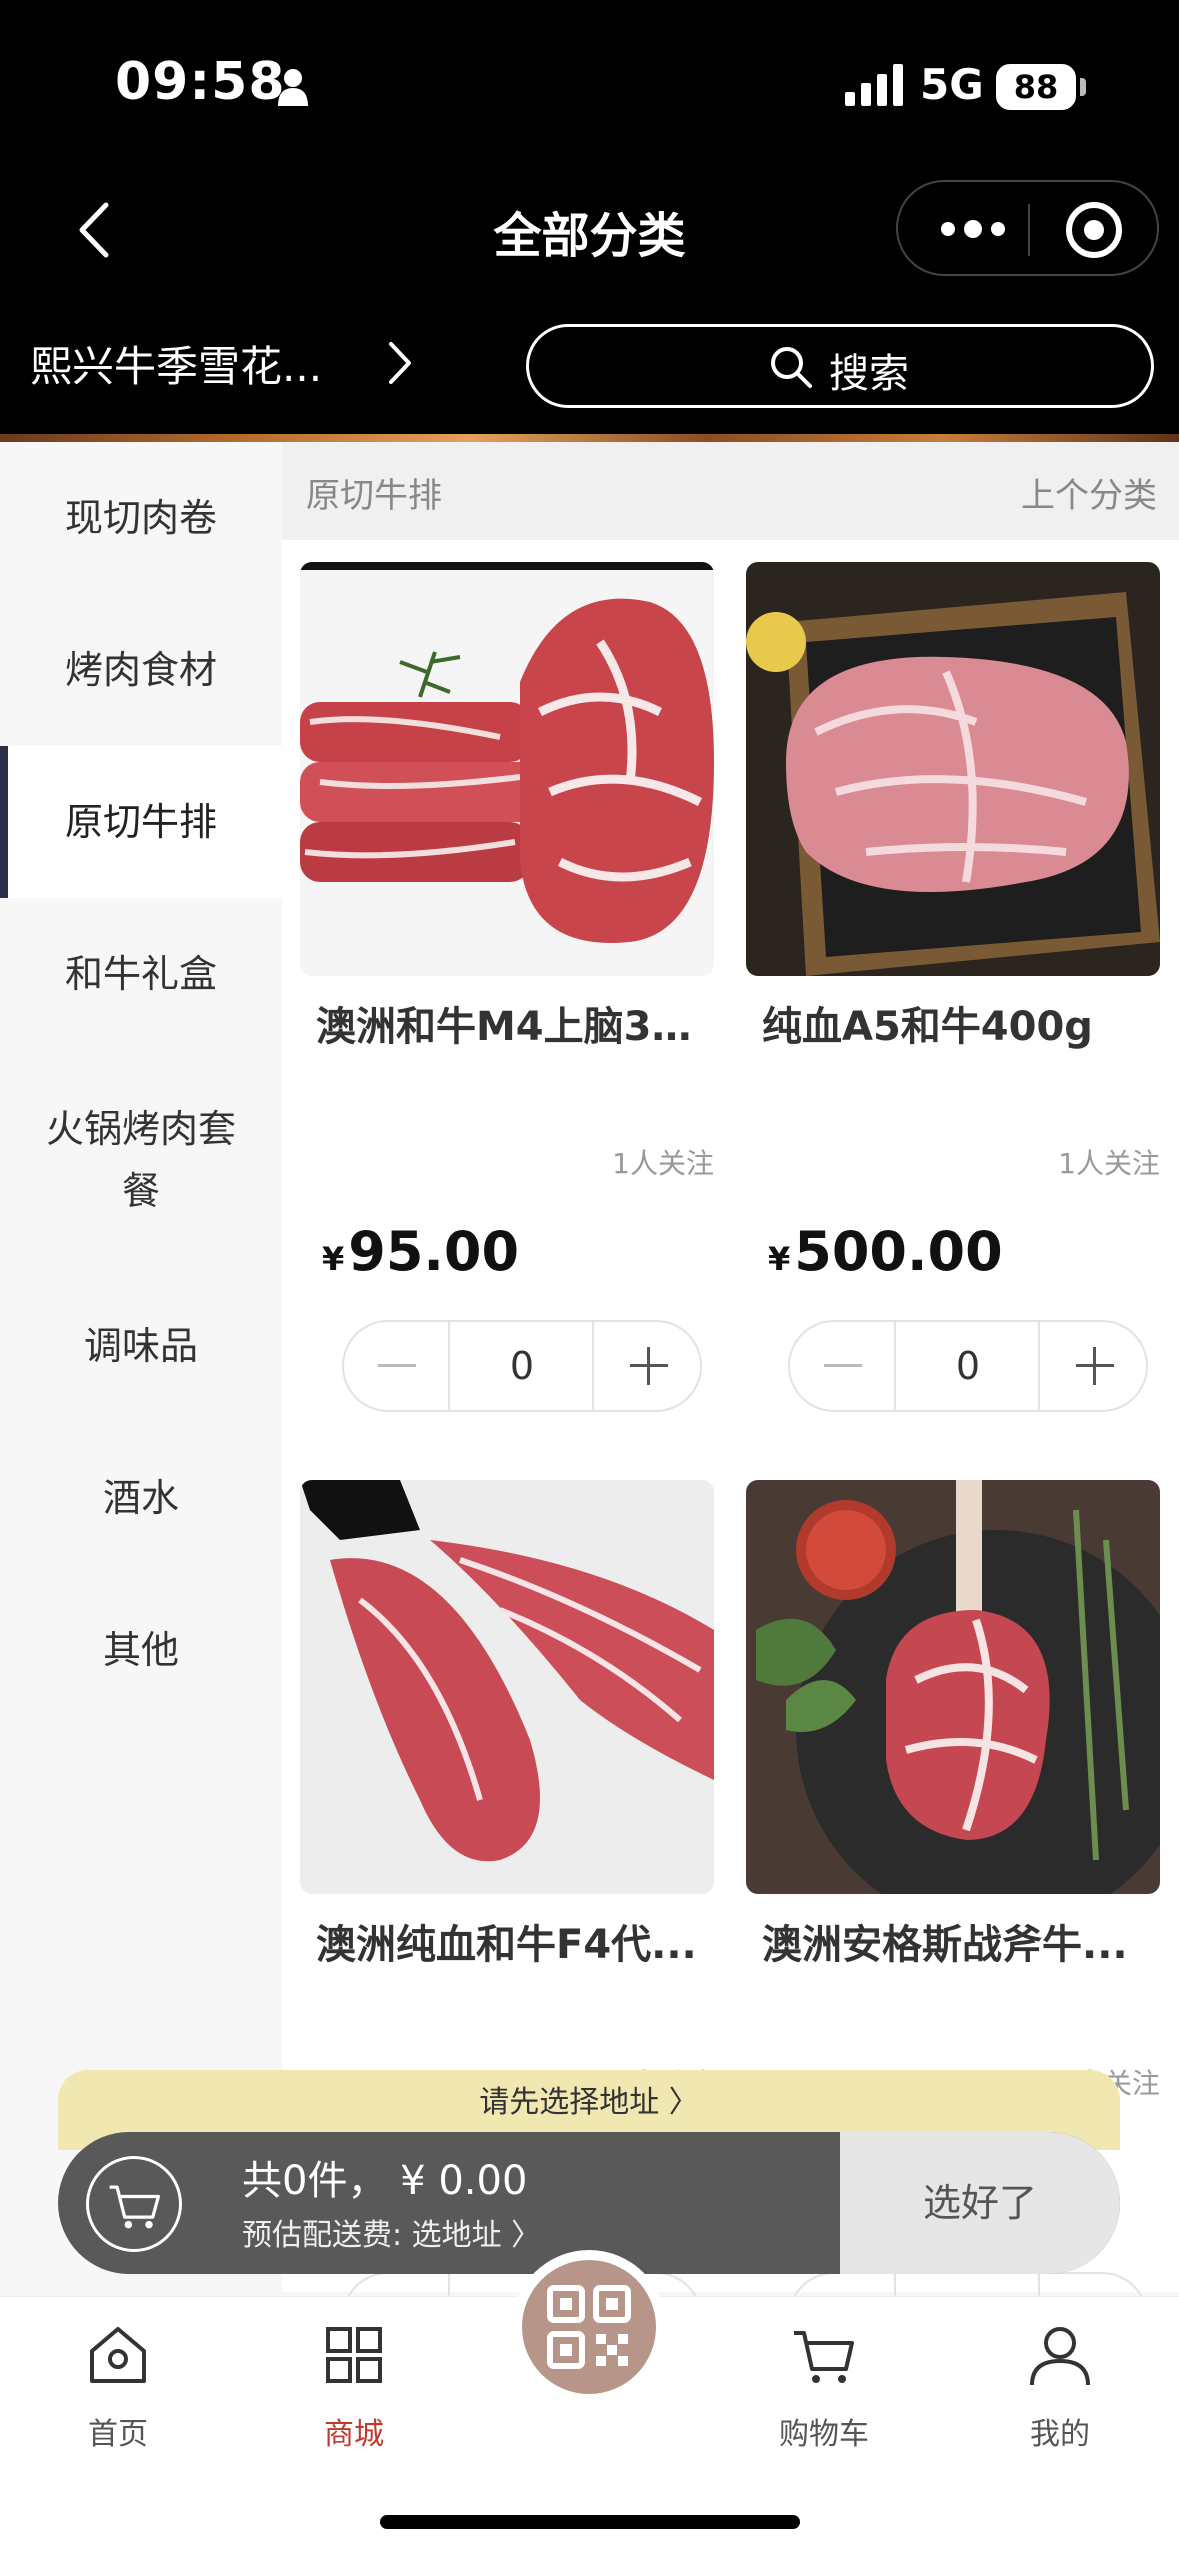 This screenshot has width=1179, height=2556. What do you see at coordinates (118, 2355) in the screenshot?
I see `home-icon` at bounding box center [118, 2355].